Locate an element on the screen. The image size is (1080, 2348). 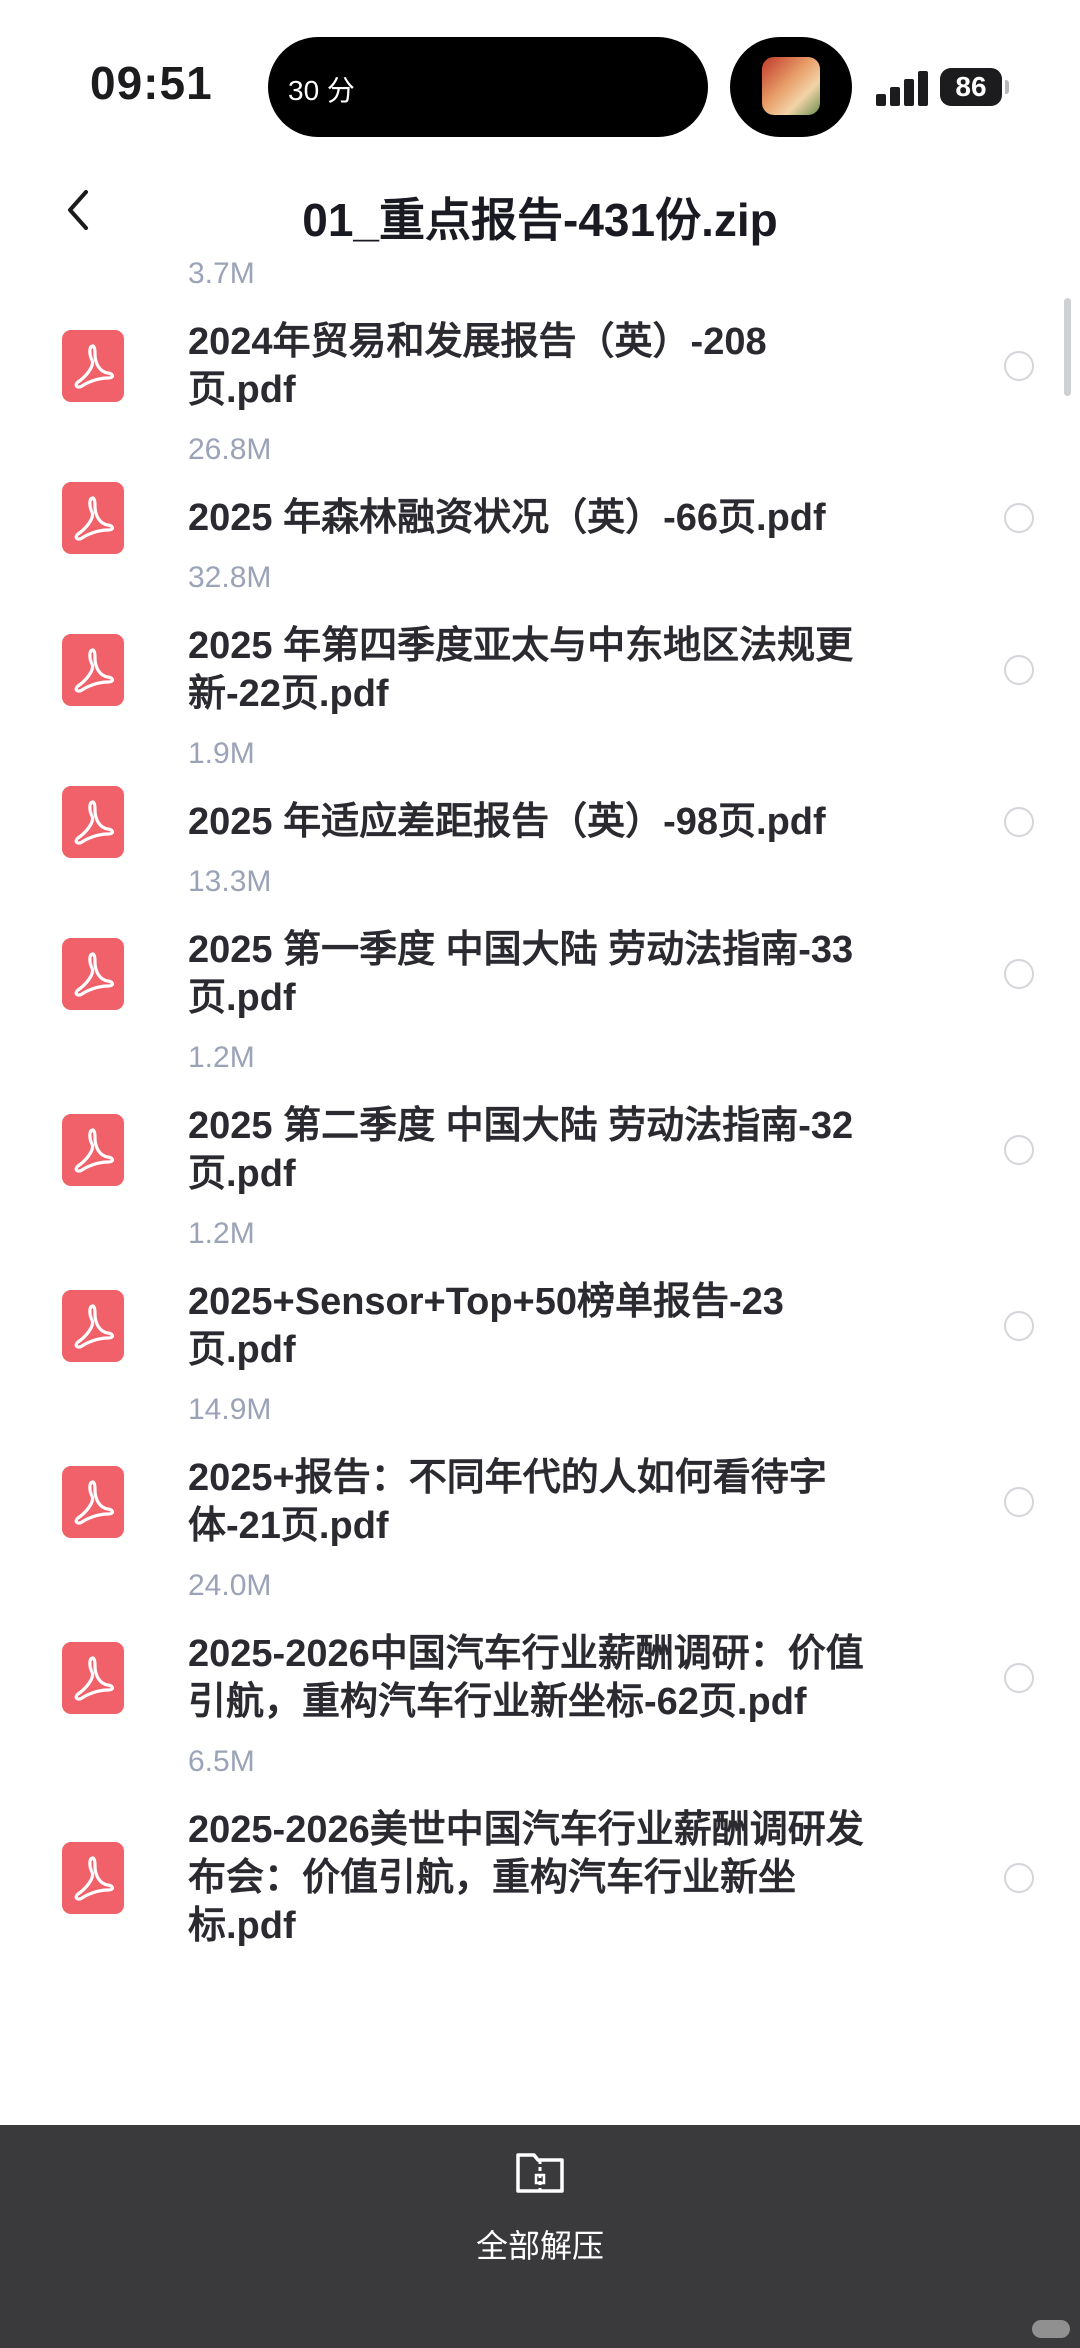
status-bar: 09:51 30 分 86 is located at coordinates (540, 80).